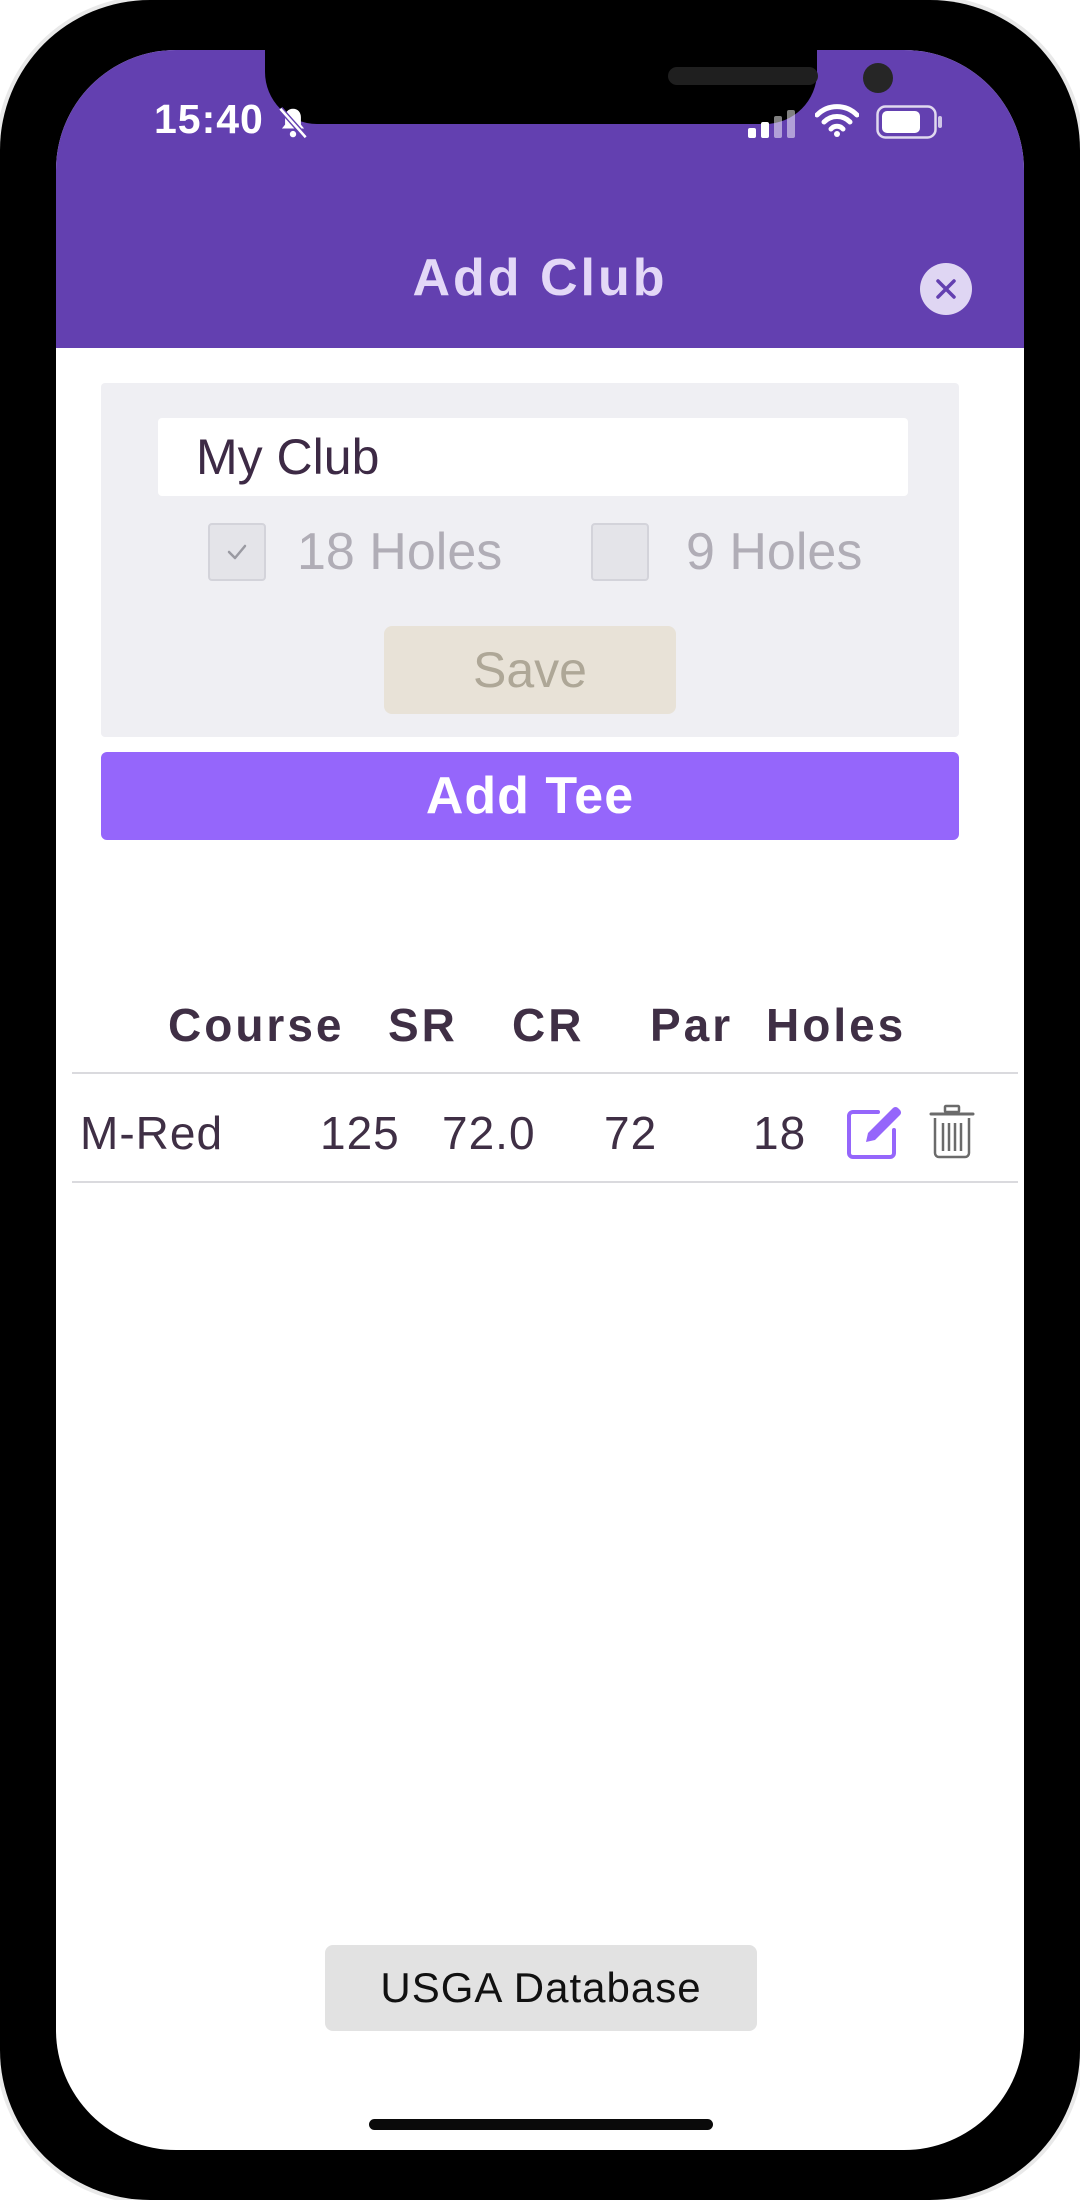 This screenshot has height=2200, width=1080. What do you see at coordinates (874, 1132) in the screenshot?
I see `edit-icon` at bounding box center [874, 1132].